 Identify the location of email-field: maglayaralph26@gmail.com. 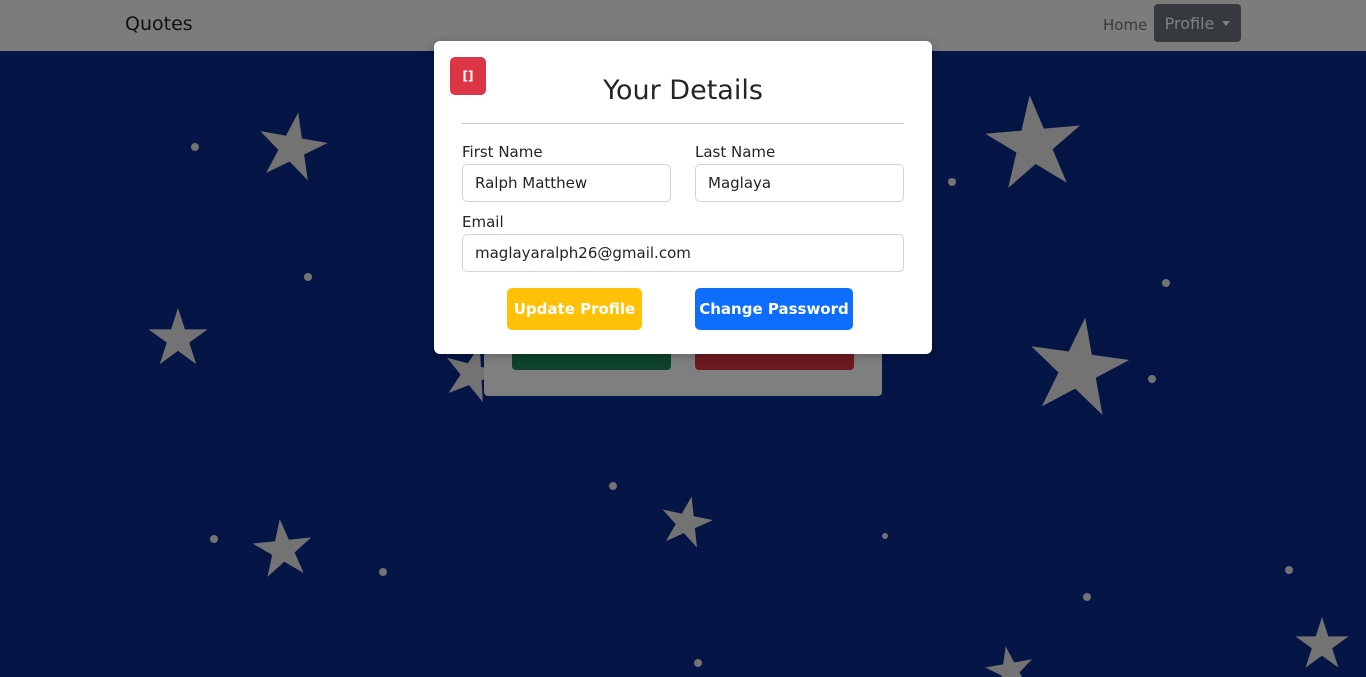
(683, 253).